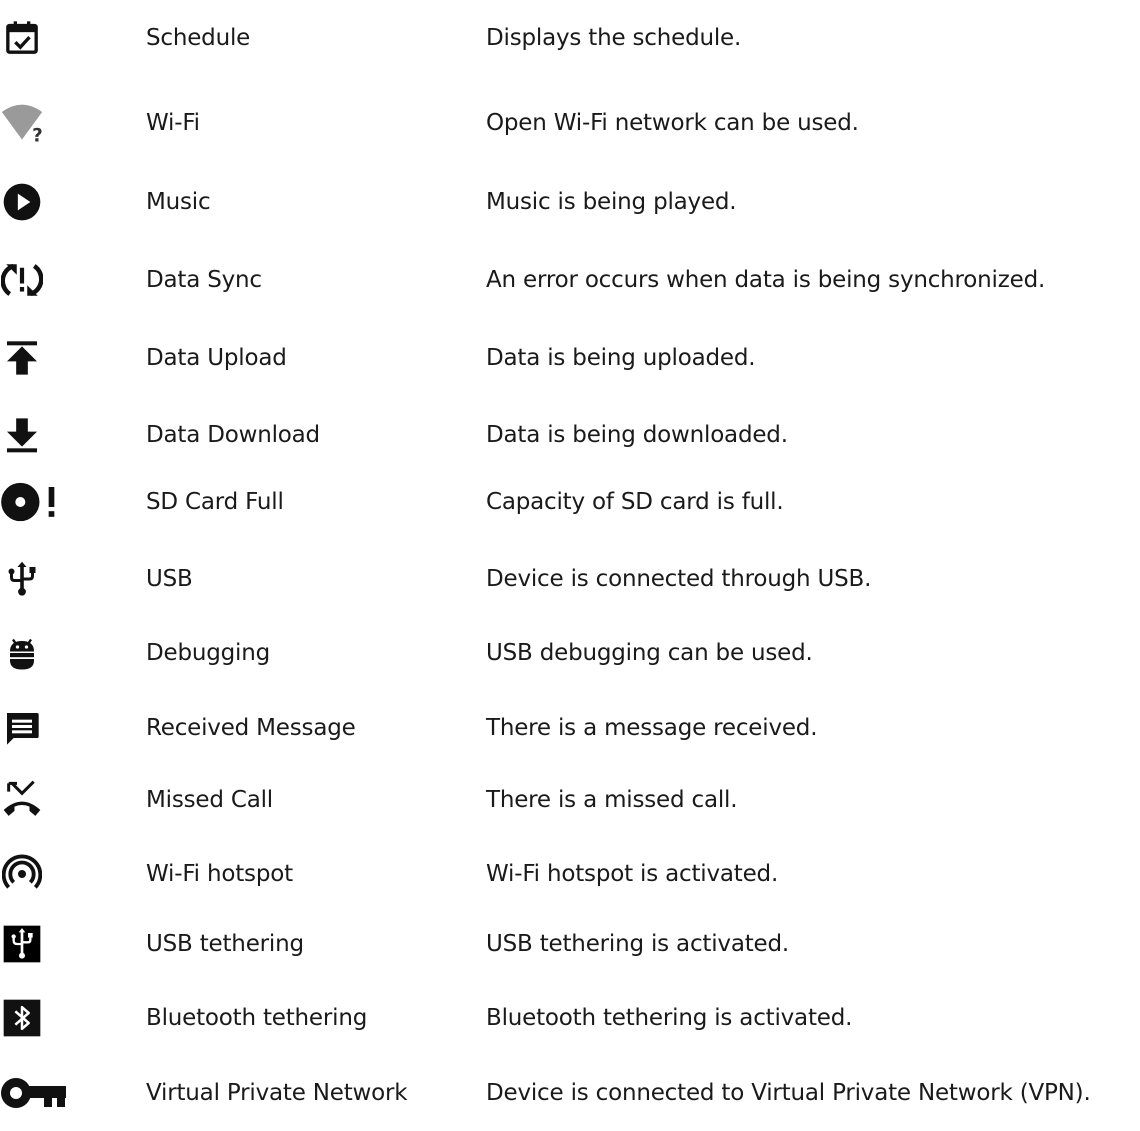  Describe the element at coordinates (169, 579) in the screenshot. I see `row-name: USB` at that location.